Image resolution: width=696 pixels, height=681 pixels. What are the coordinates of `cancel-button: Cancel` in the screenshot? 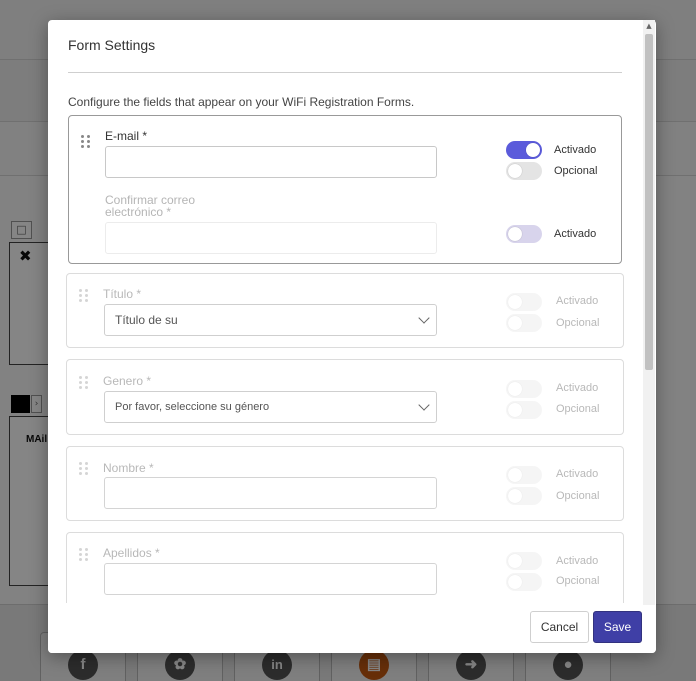 It's located at (559, 627).